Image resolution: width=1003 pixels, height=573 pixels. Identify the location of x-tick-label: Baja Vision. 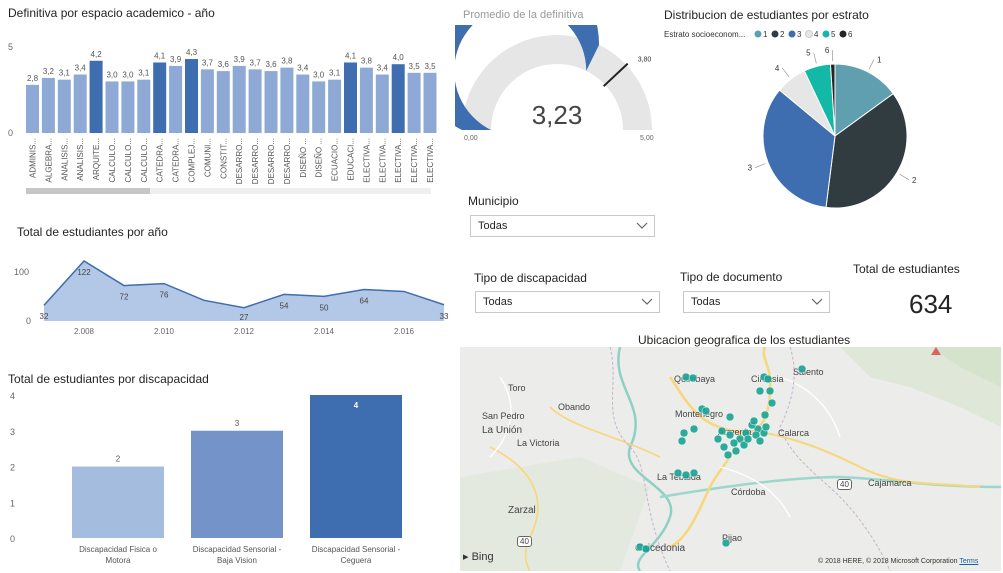
(237, 560).